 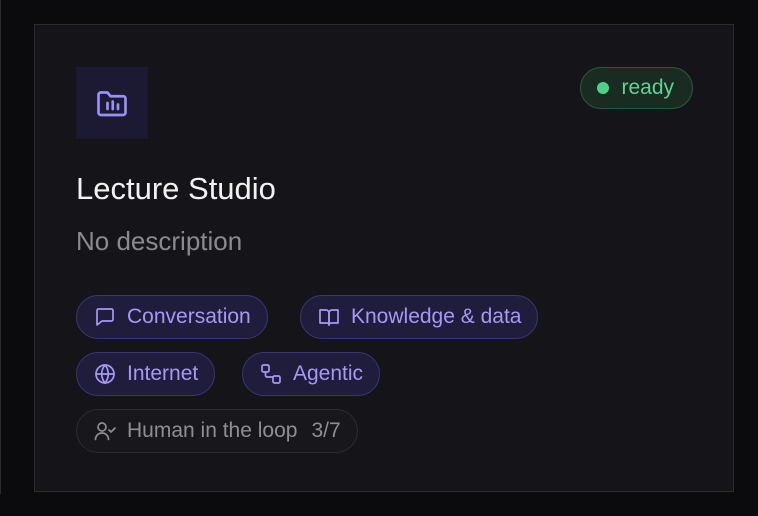 What do you see at coordinates (647, 87) in the screenshot?
I see `status-label: ready` at bounding box center [647, 87].